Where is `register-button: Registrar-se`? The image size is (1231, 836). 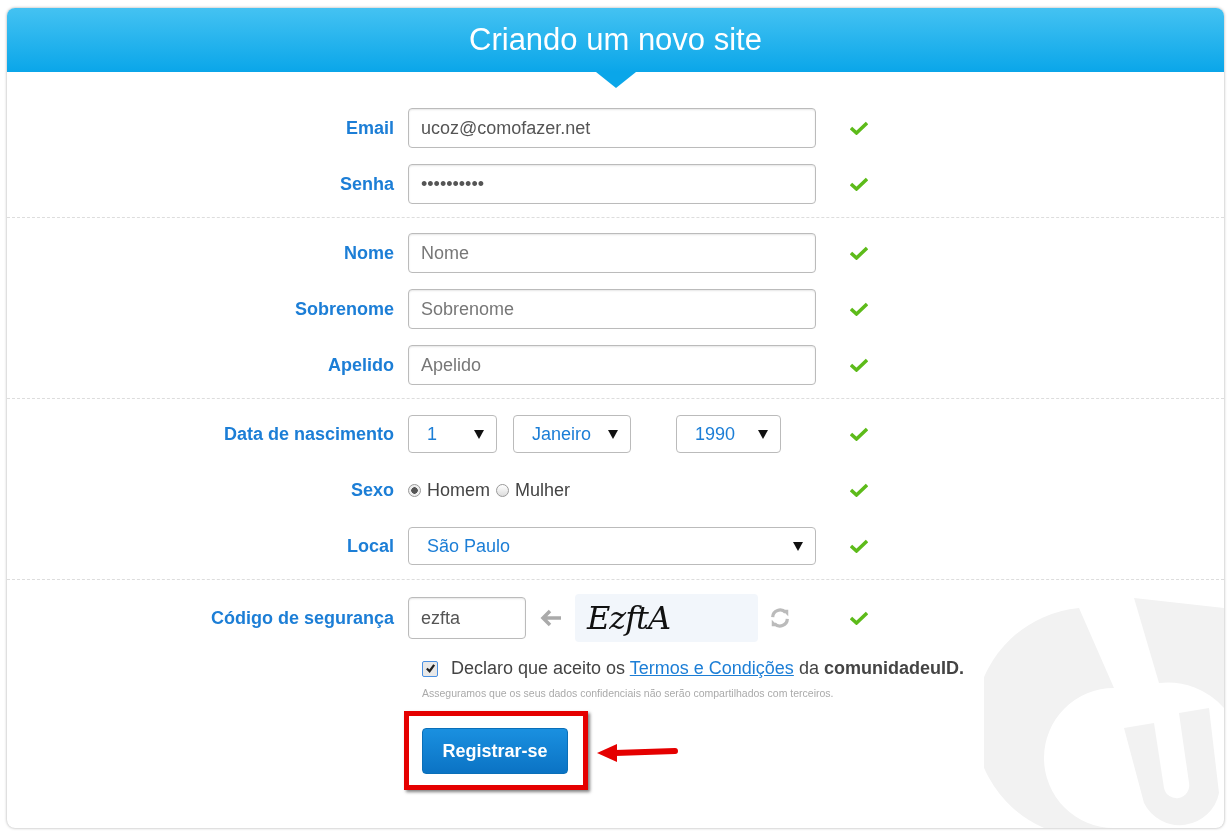 register-button: Registrar-se is located at coordinates (495, 751).